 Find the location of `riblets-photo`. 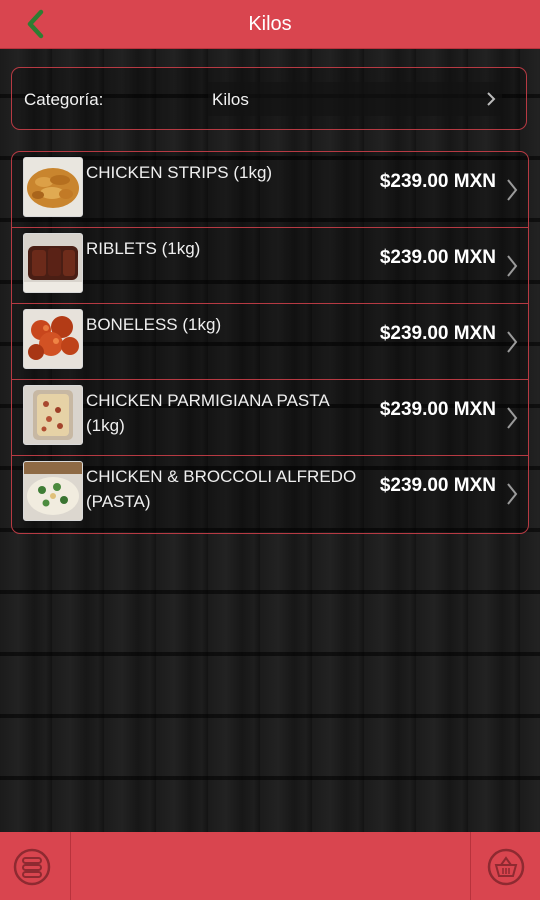

riblets-photo is located at coordinates (53, 263).